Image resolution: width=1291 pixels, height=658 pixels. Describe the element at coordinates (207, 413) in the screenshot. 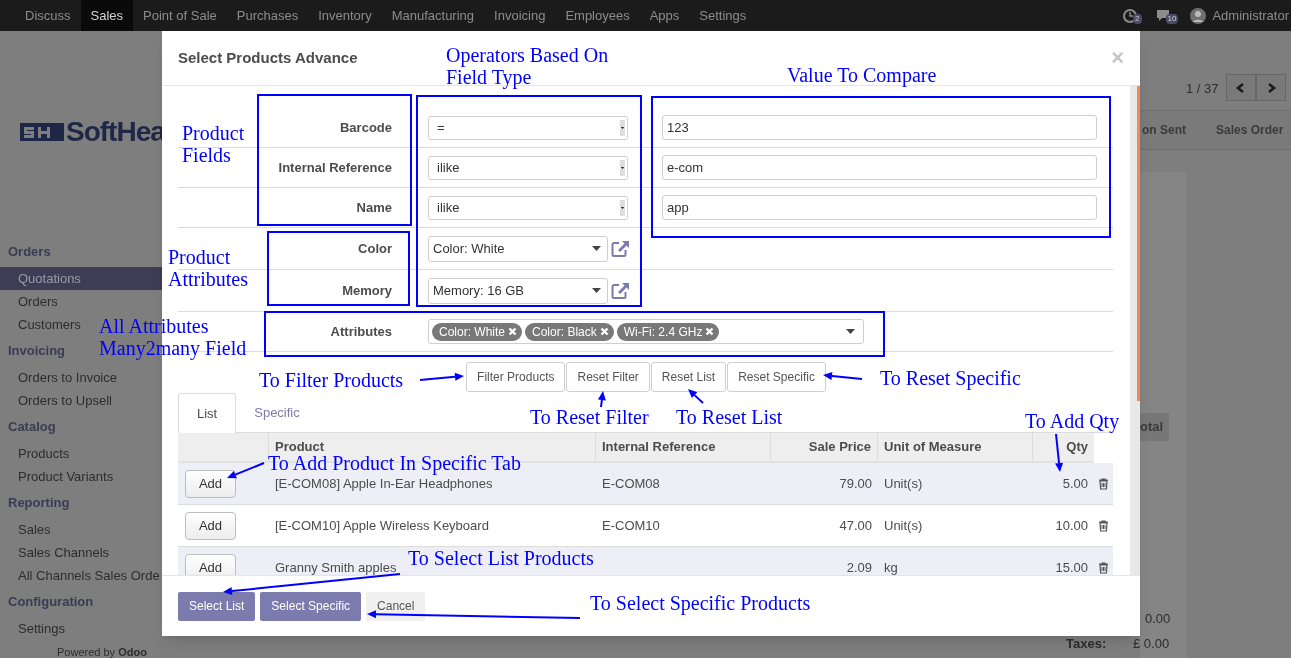

I see `tab: List` at that location.